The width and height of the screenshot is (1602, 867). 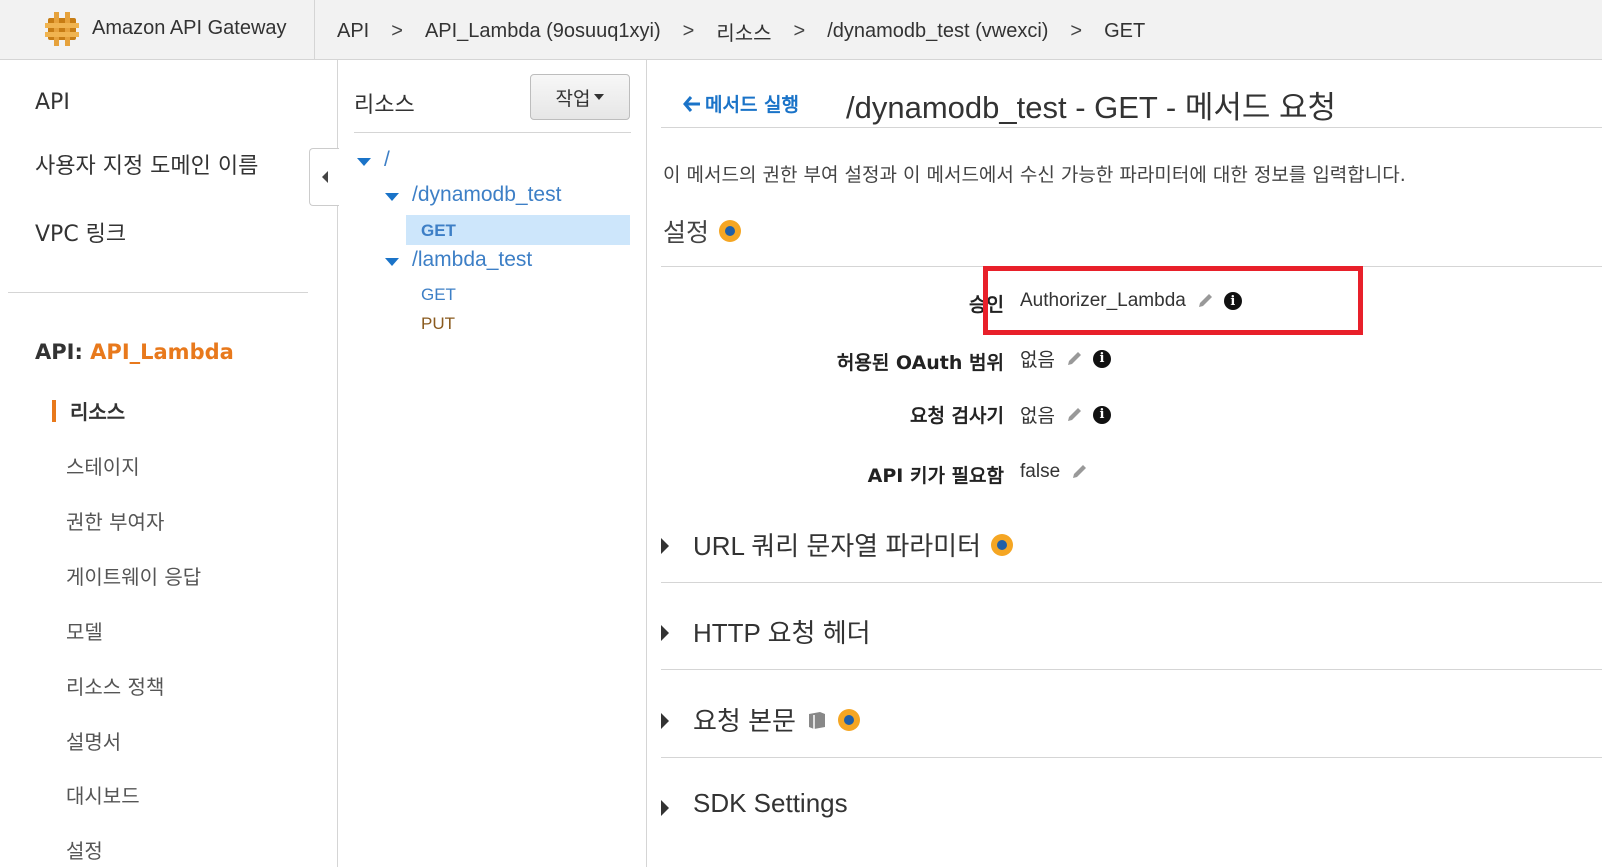 What do you see at coordinates (935, 476) in the screenshot?
I see `api-key-required-label: API 키가 필요함` at bounding box center [935, 476].